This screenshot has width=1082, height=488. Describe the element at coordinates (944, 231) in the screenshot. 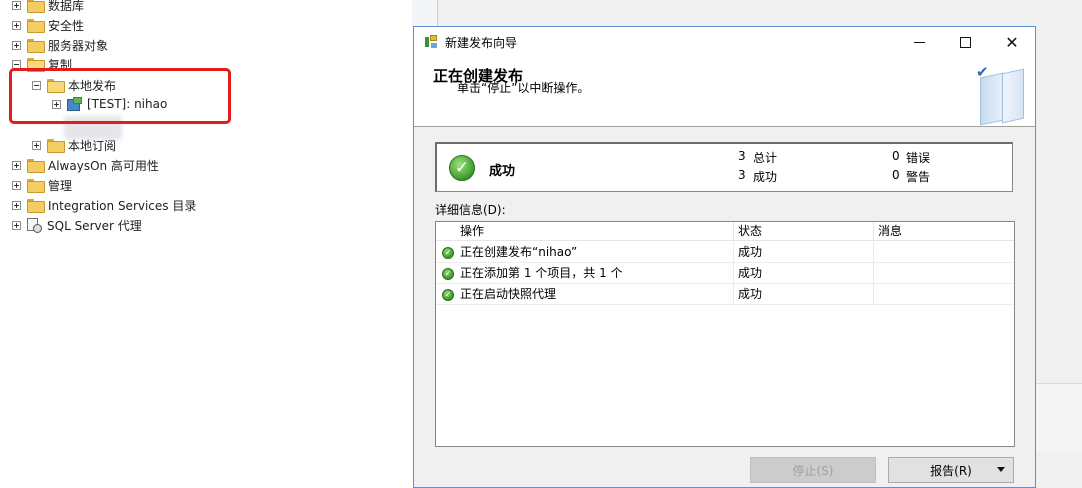

I see `column-header-message: 消息` at that location.